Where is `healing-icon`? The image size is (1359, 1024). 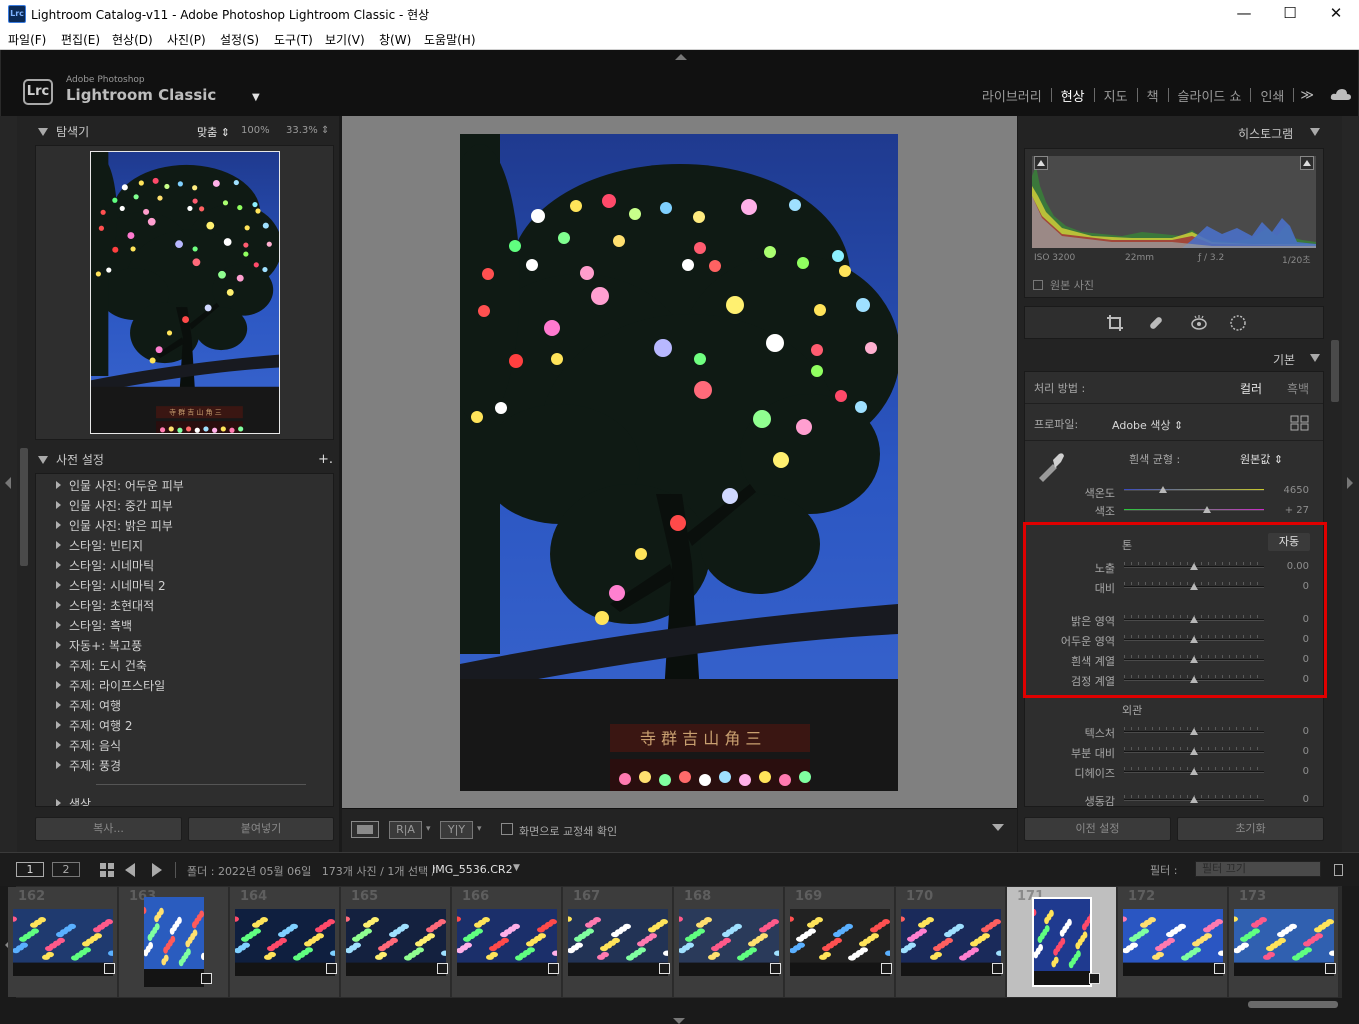
healing-icon is located at coordinates (1156, 323).